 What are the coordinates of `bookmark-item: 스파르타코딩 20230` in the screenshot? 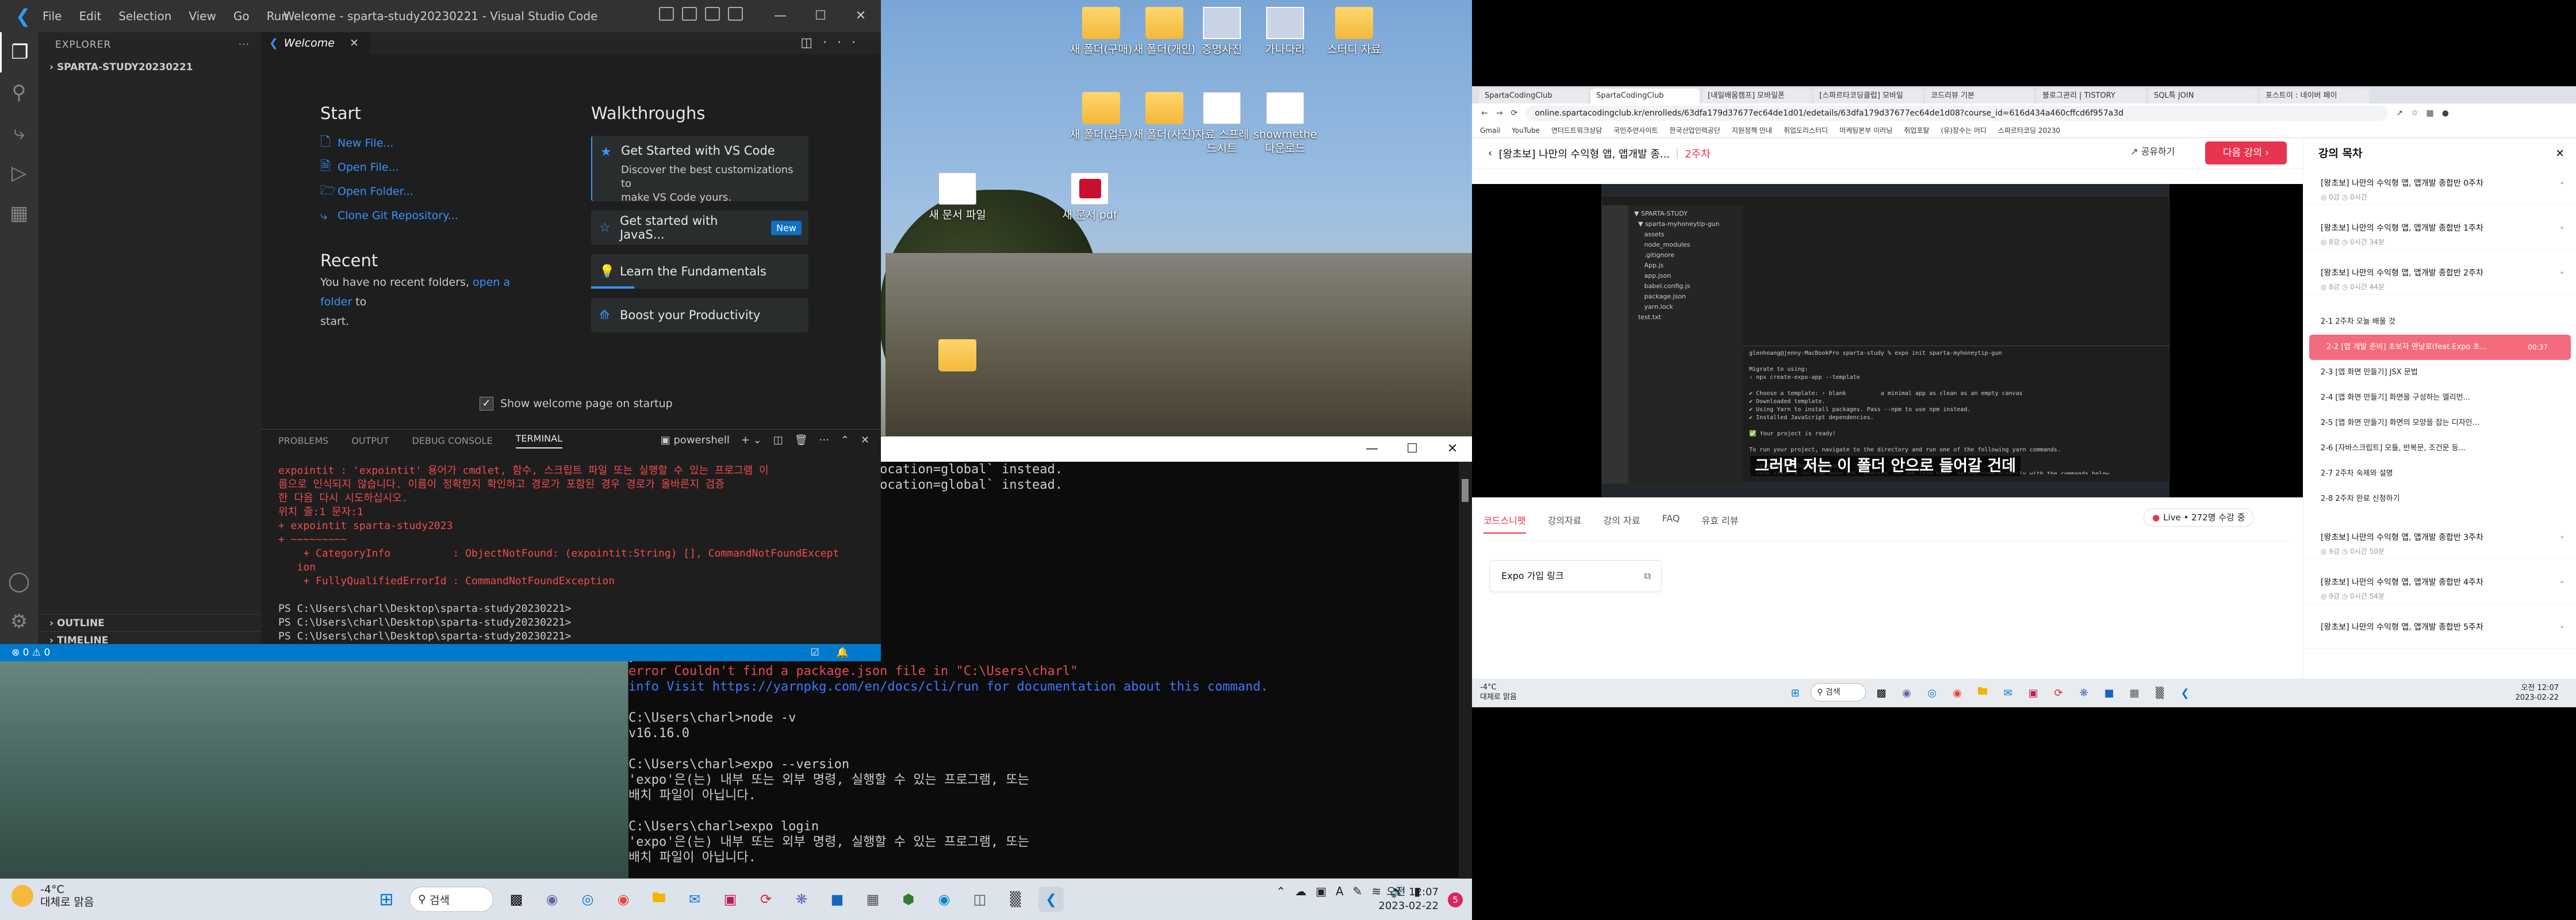 It's located at (2029, 130).